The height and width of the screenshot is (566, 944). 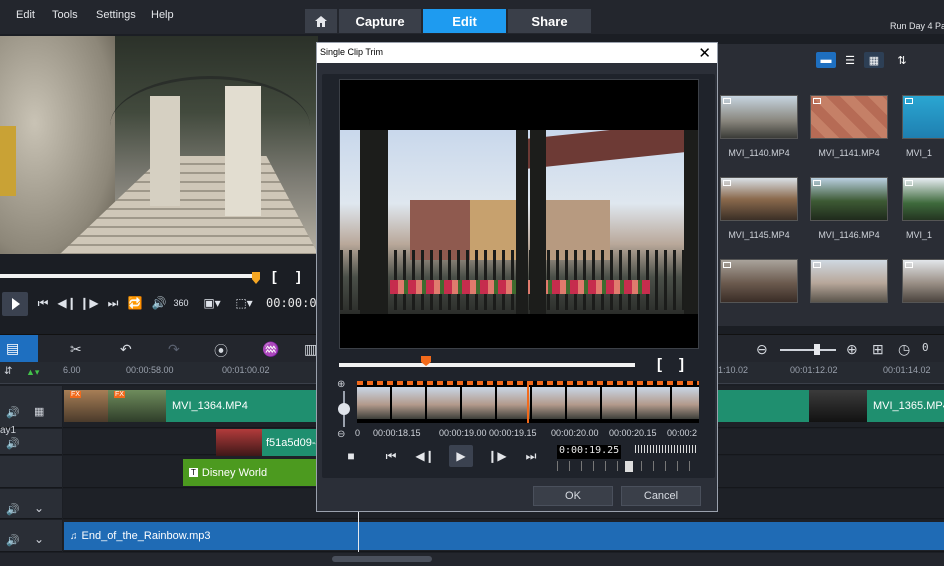 What do you see at coordinates (464, 21) in the screenshot?
I see `tab-edit: Edit` at bounding box center [464, 21].